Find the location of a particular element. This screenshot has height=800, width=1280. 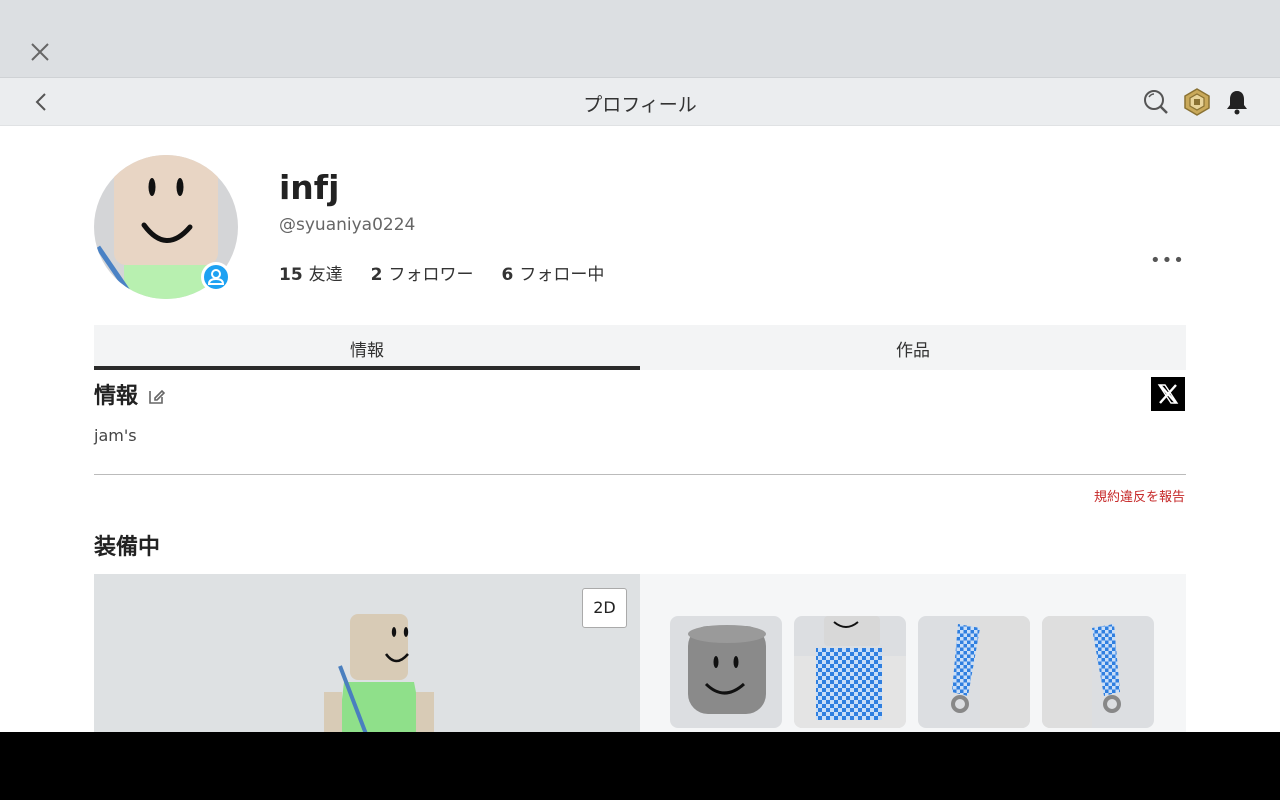

followers-count: 2 is located at coordinates (376, 275).